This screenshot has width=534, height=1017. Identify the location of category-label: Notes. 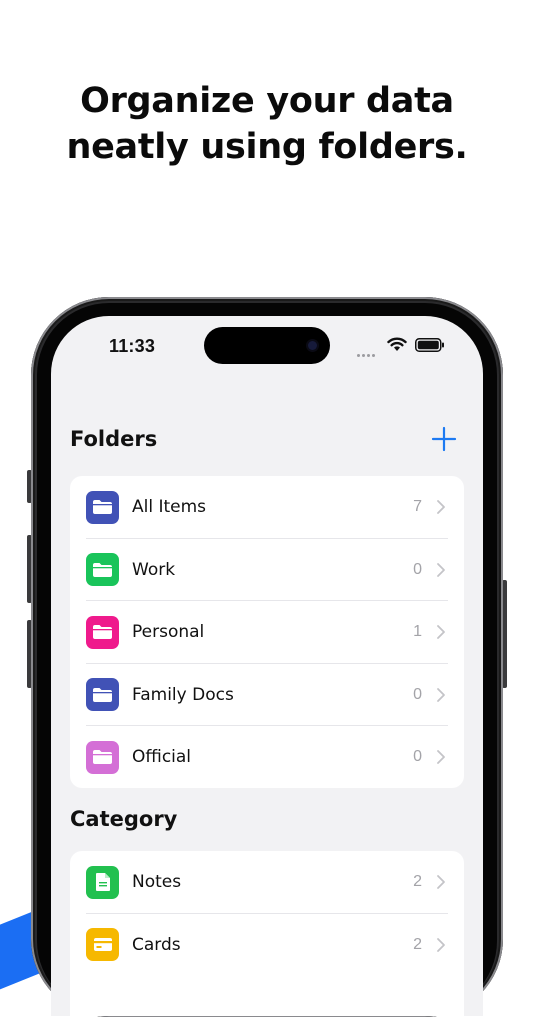
(157, 882).